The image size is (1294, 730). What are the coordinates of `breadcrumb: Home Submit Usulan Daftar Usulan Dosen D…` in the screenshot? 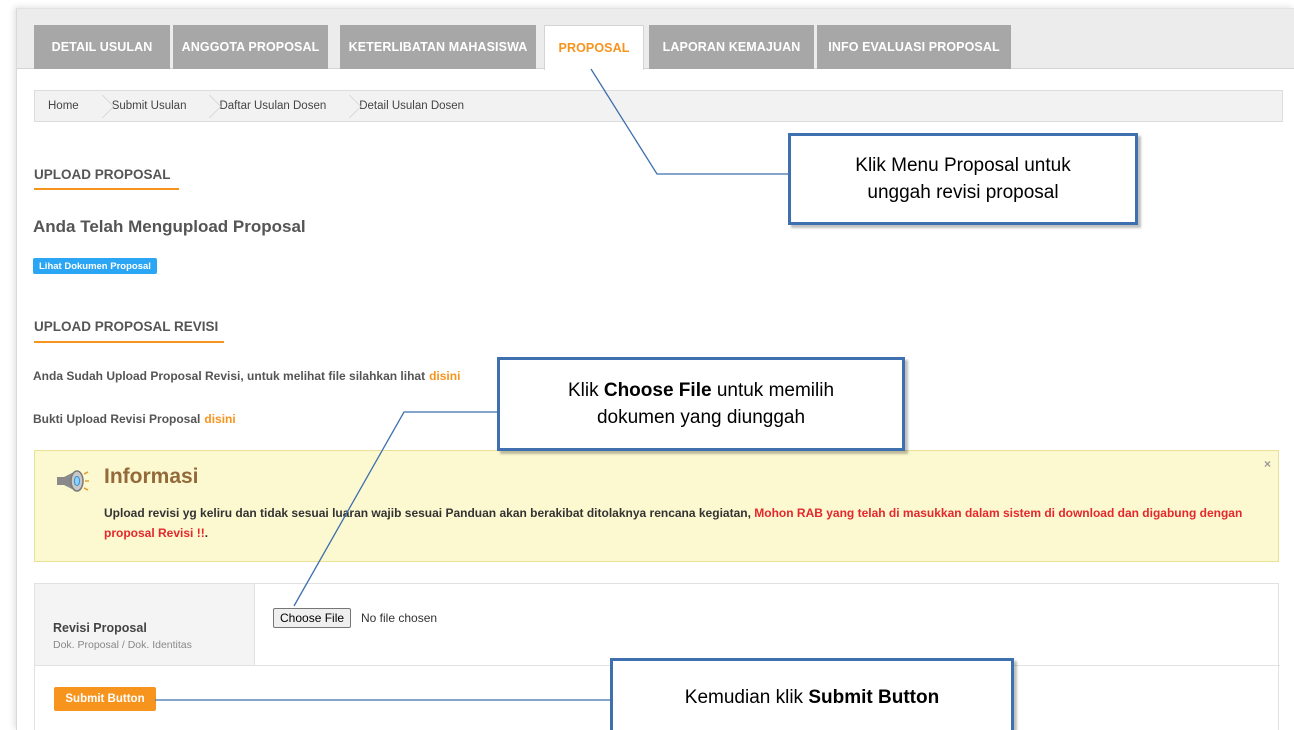 It's located at (658, 106).